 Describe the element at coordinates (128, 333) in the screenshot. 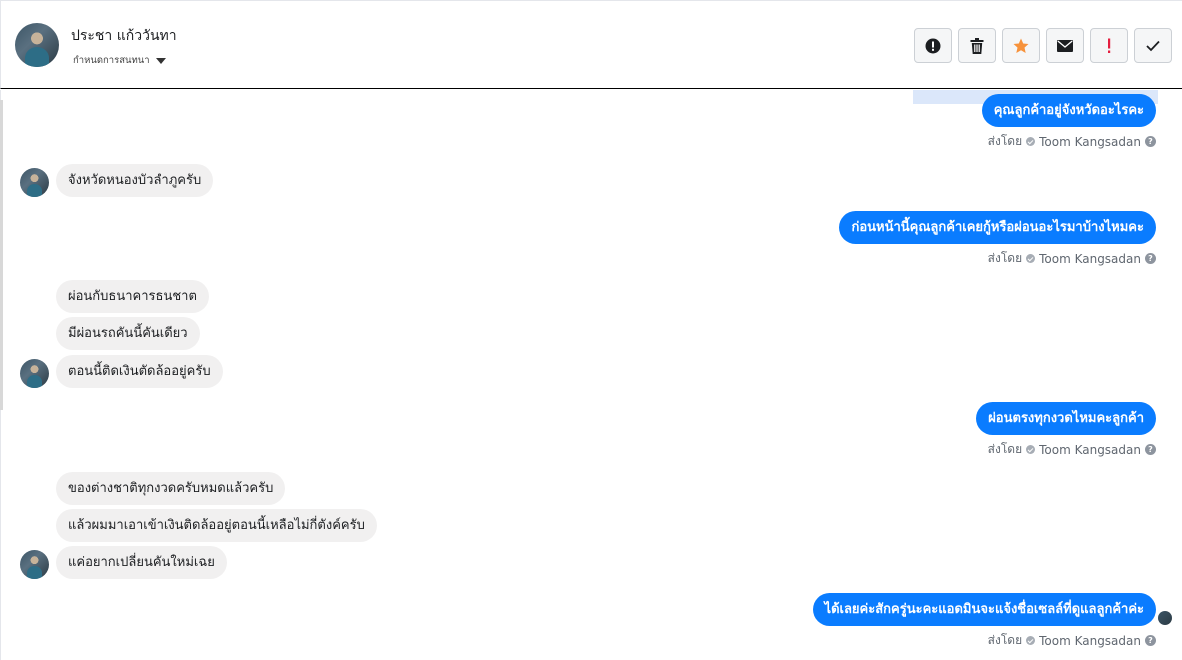

I see `message-bubble-incoming: มีผ่อนรถคันนี้คันเดียว` at that location.